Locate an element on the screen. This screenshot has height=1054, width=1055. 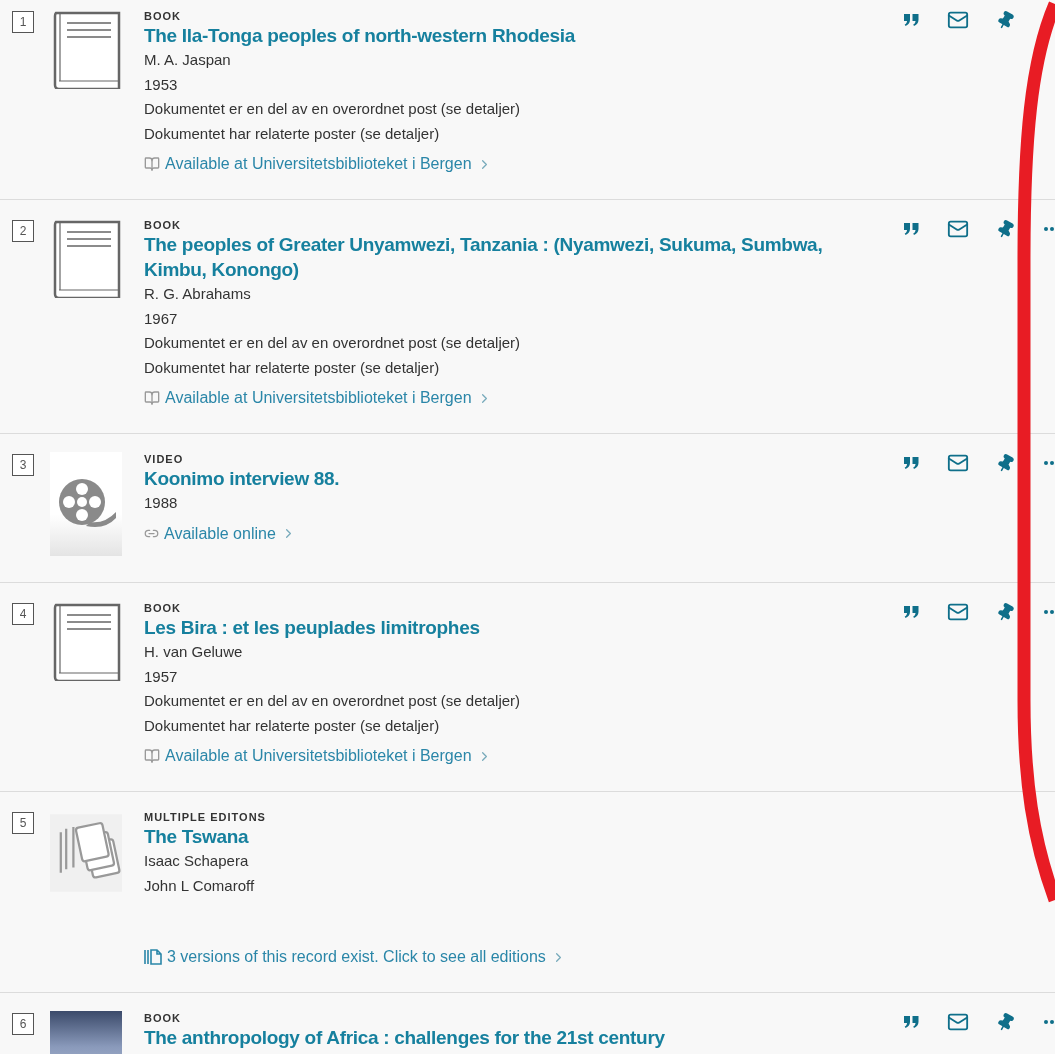
result-number: 1 is located at coordinates (23, 22).